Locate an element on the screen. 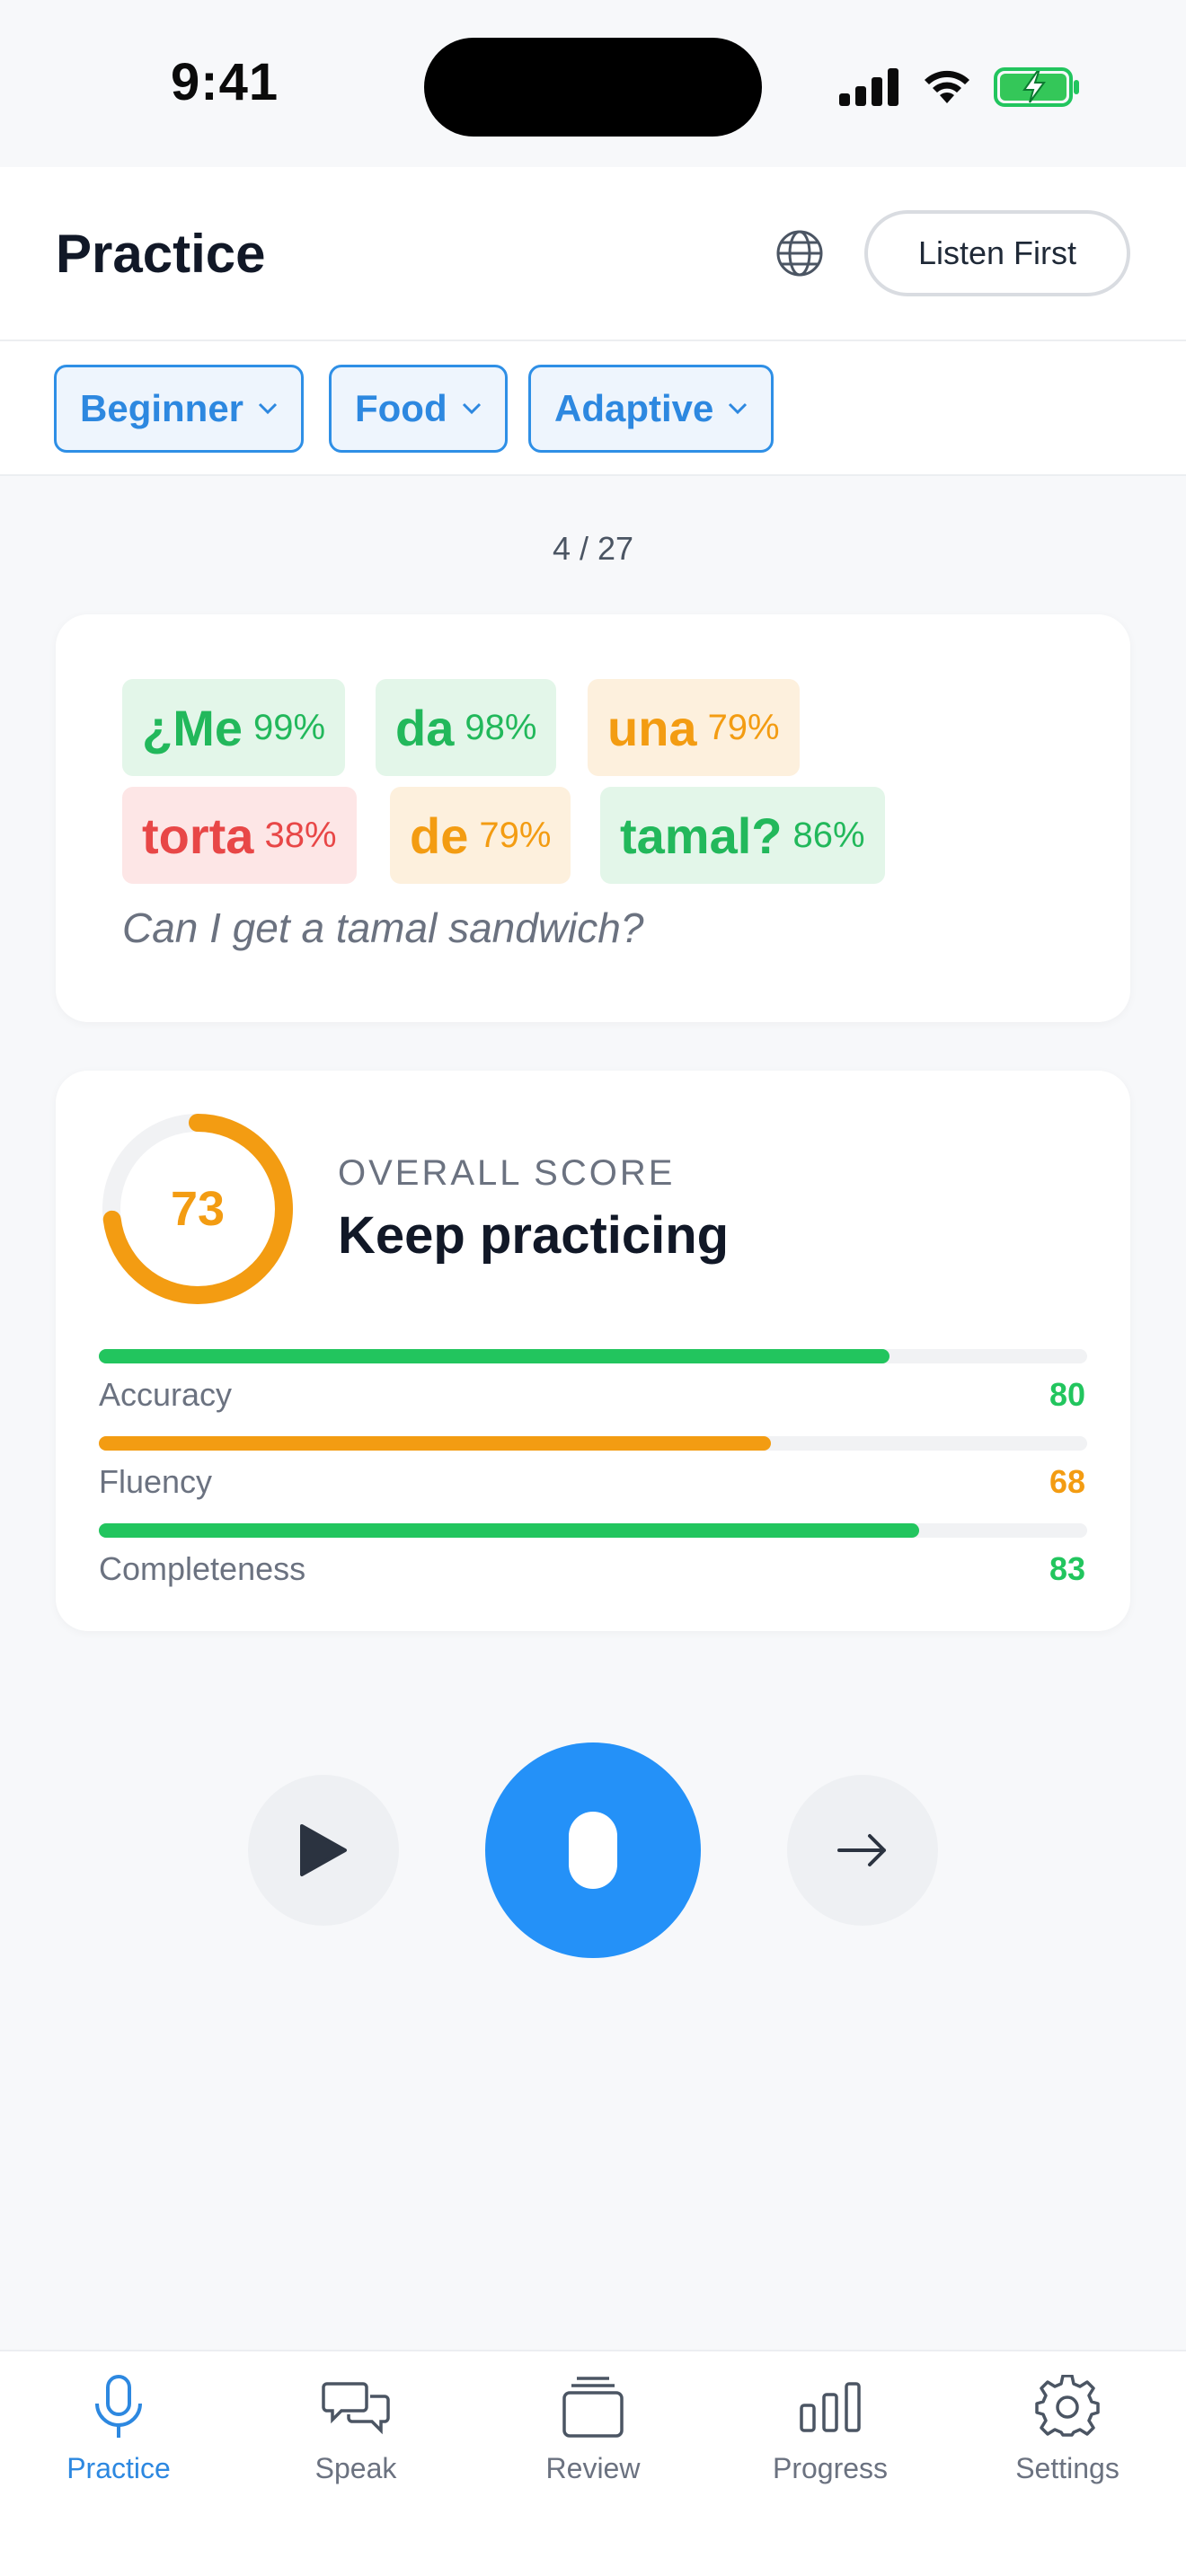  word-score: 98% is located at coordinates (501, 727).